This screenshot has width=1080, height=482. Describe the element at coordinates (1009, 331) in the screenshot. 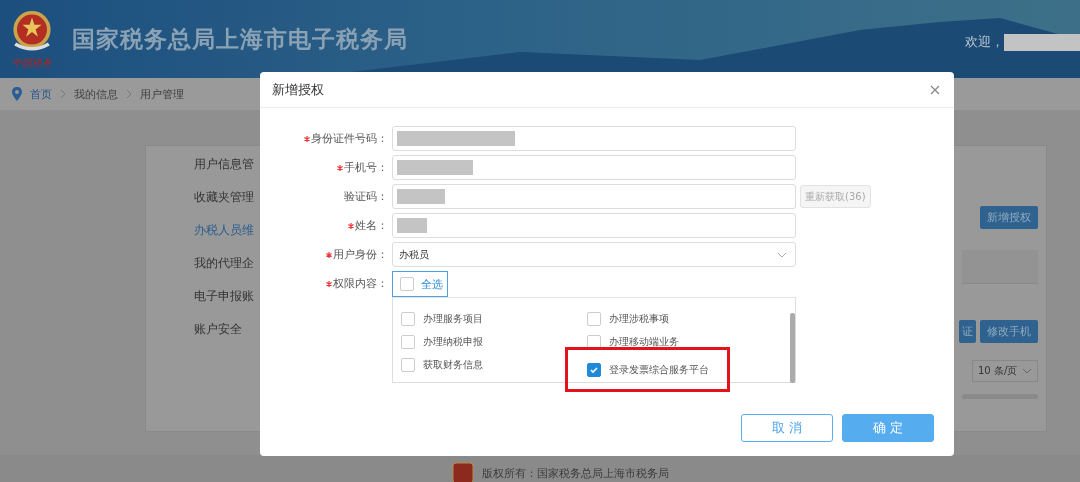

I see `row-action-button: 修改手机` at that location.